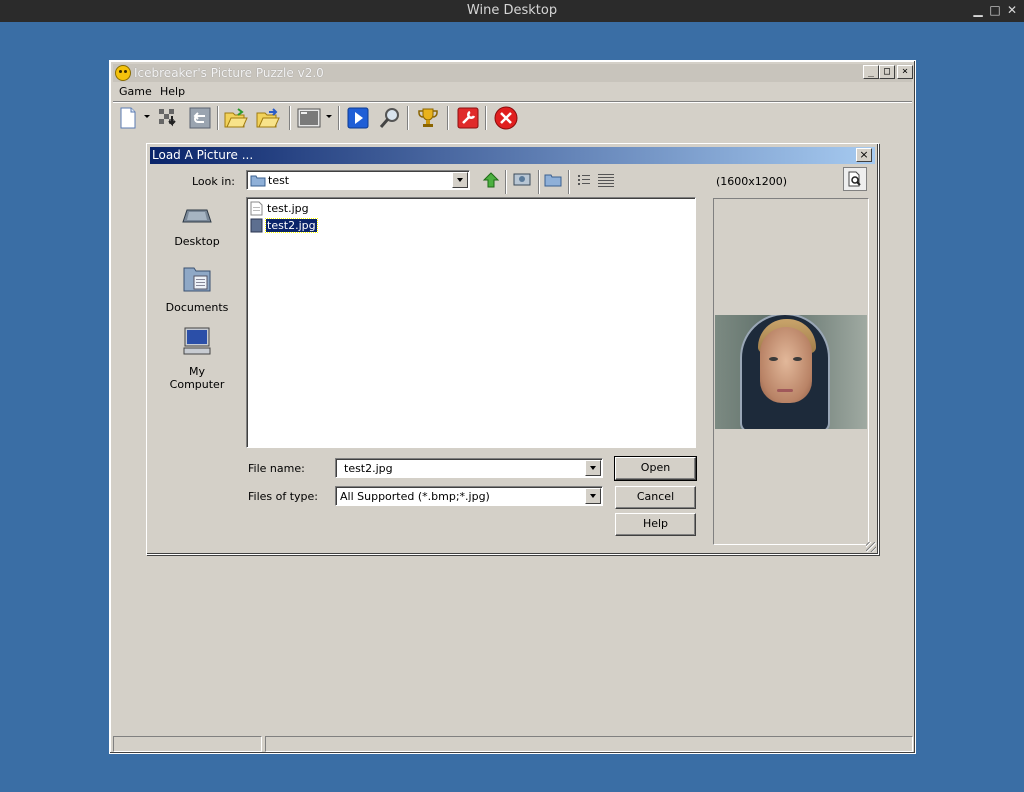 The width and height of the screenshot is (1024, 792). What do you see at coordinates (329, 116) in the screenshot?
I see `picture-select-dropdown-icon` at bounding box center [329, 116].